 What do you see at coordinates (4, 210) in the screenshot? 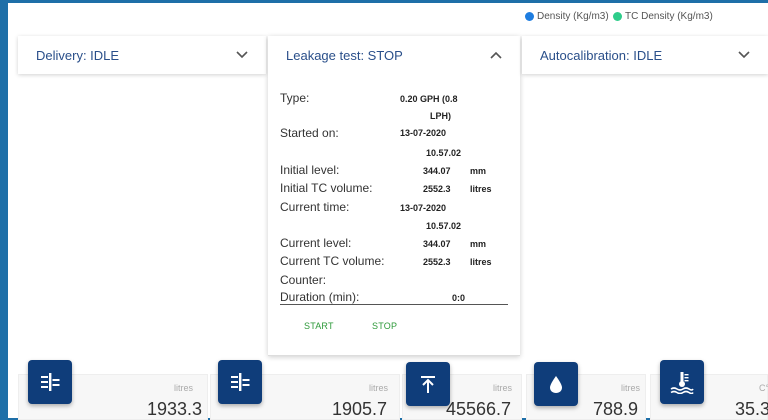
I see `window-frame-left` at bounding box center [4, 210].